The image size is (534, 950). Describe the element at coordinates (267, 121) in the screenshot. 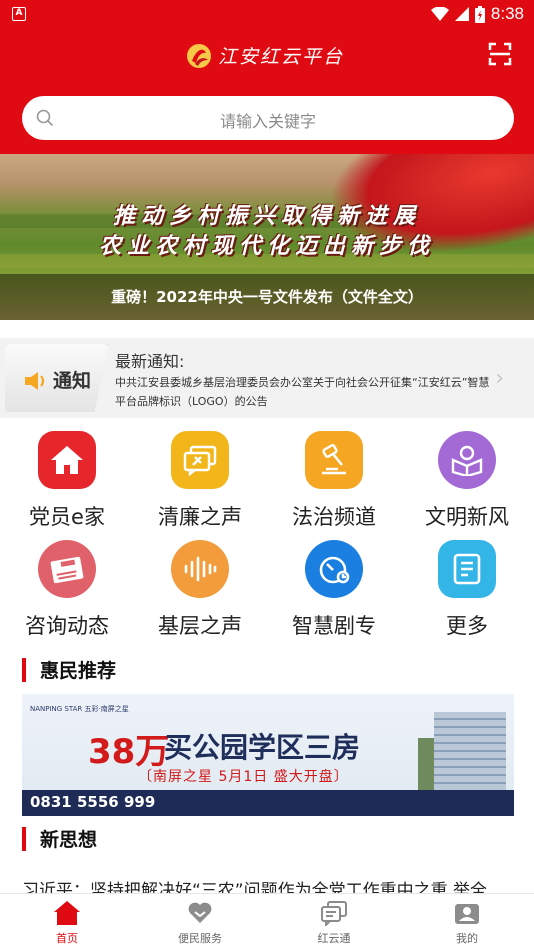

I see `search-placeholder: 请输入关键字` at that location.